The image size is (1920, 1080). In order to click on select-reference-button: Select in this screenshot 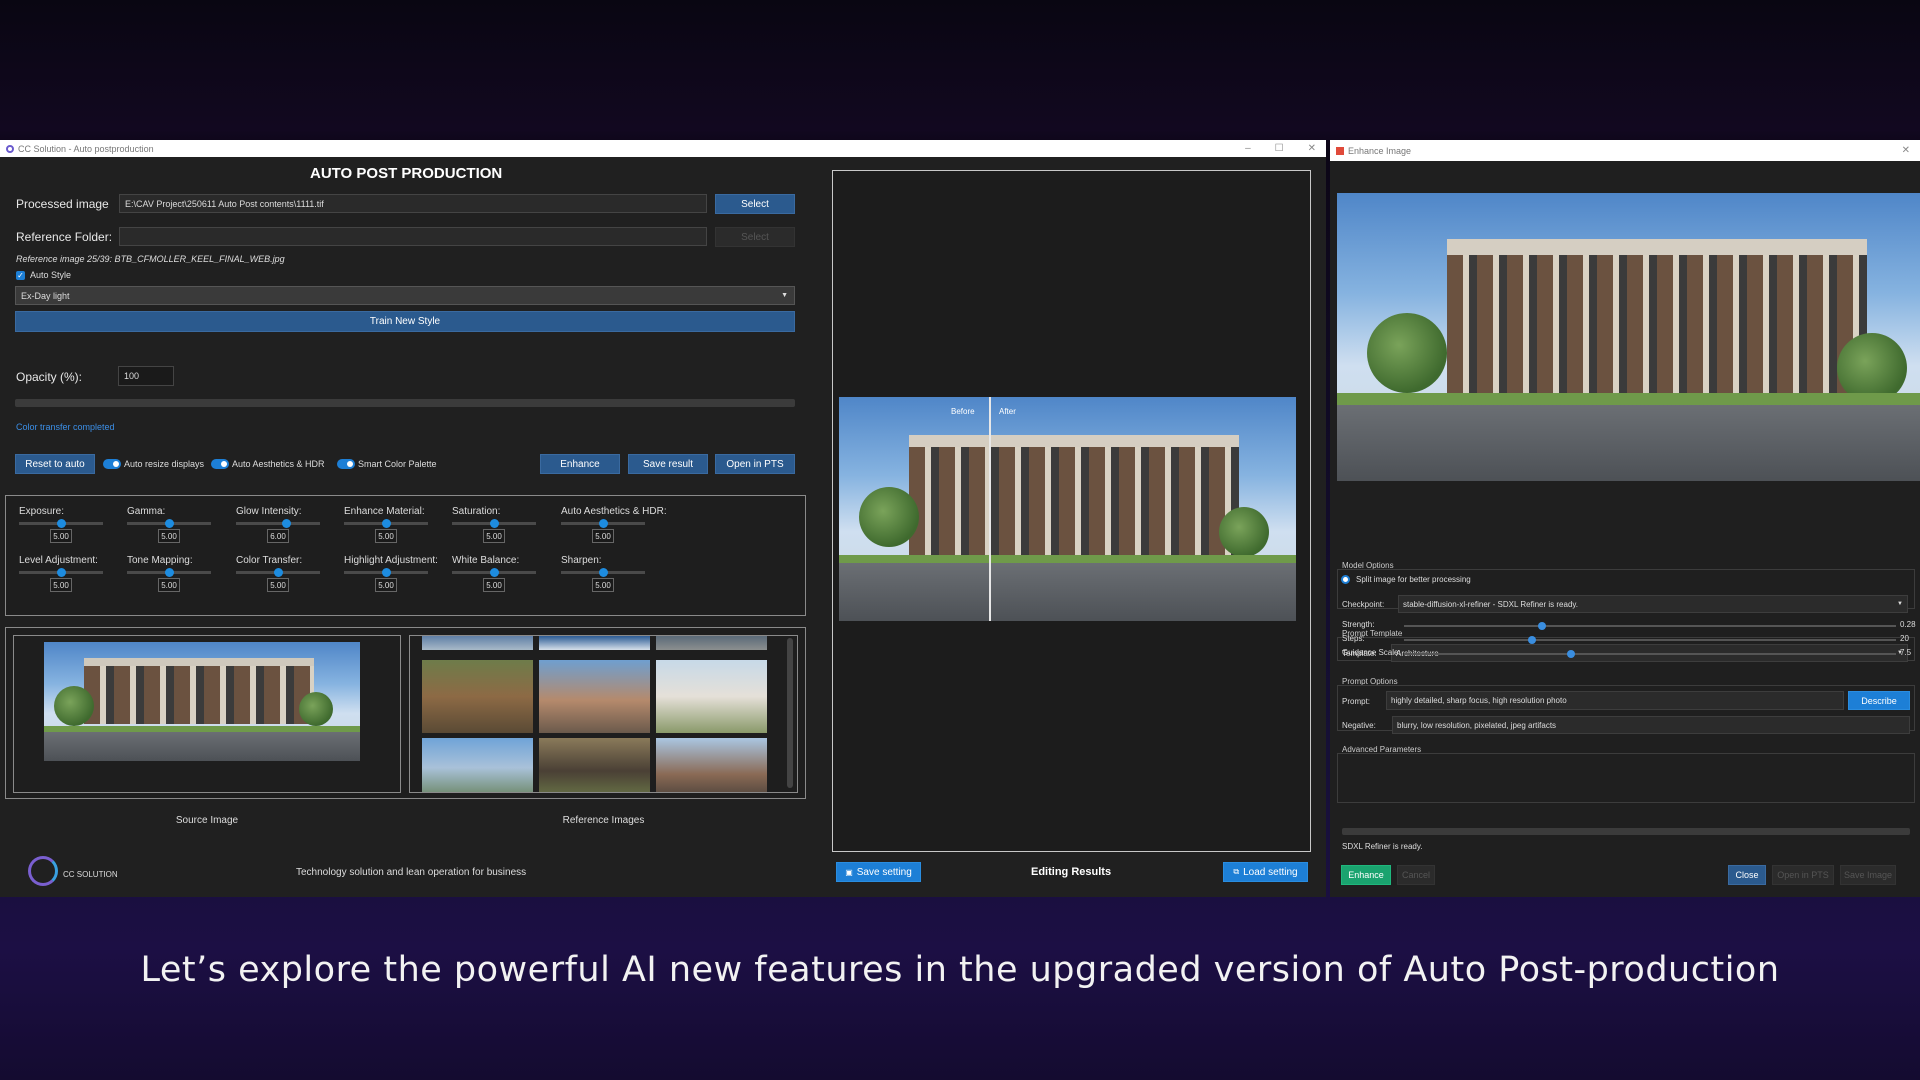, I will do `click(755, 237)`.